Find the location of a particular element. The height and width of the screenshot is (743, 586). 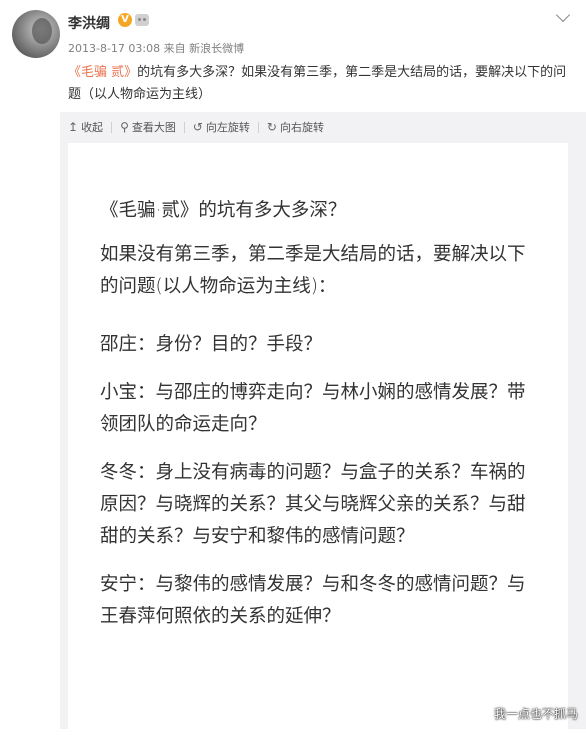

rotate-left-label: 向左旋转 is located at coordinates (227, 127).